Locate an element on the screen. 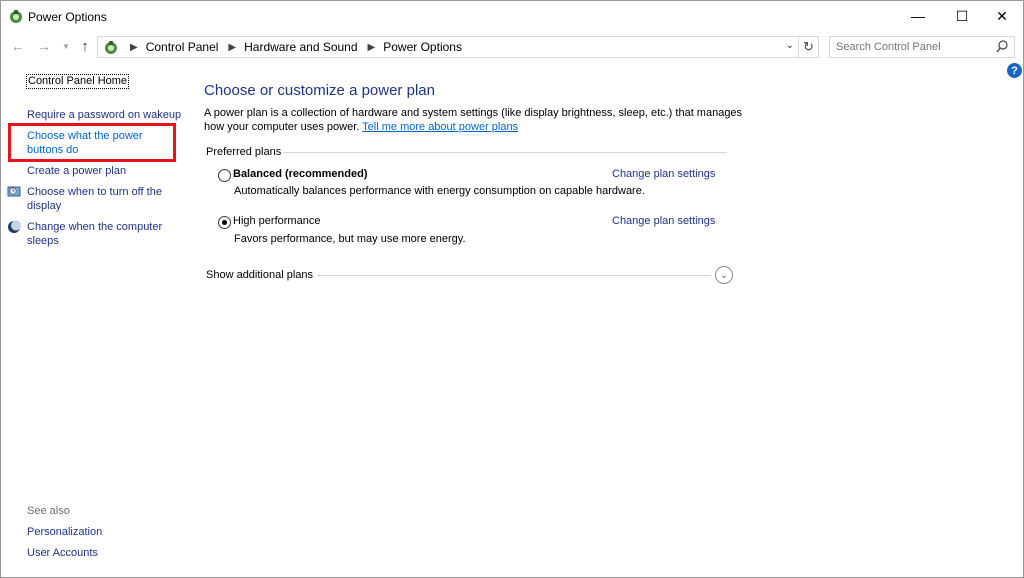  power-buttons-link-line2: buttons do is located at coordinates (52, 150).